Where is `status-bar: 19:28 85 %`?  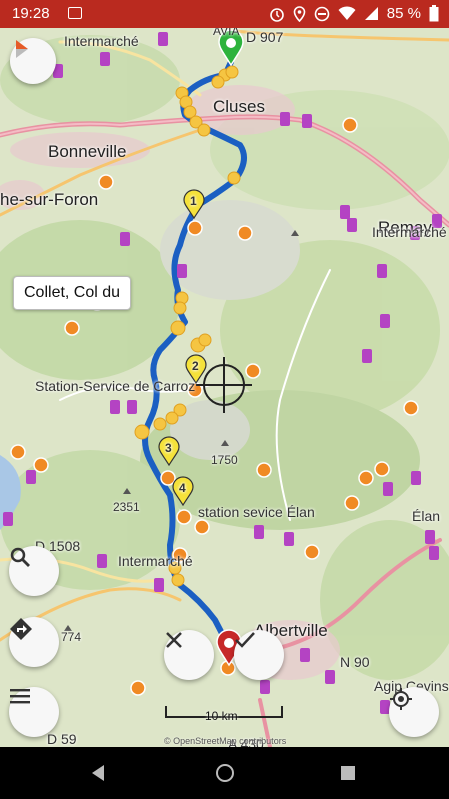
status-bar: 19:28 85 % is located at coordinates (224, 14).